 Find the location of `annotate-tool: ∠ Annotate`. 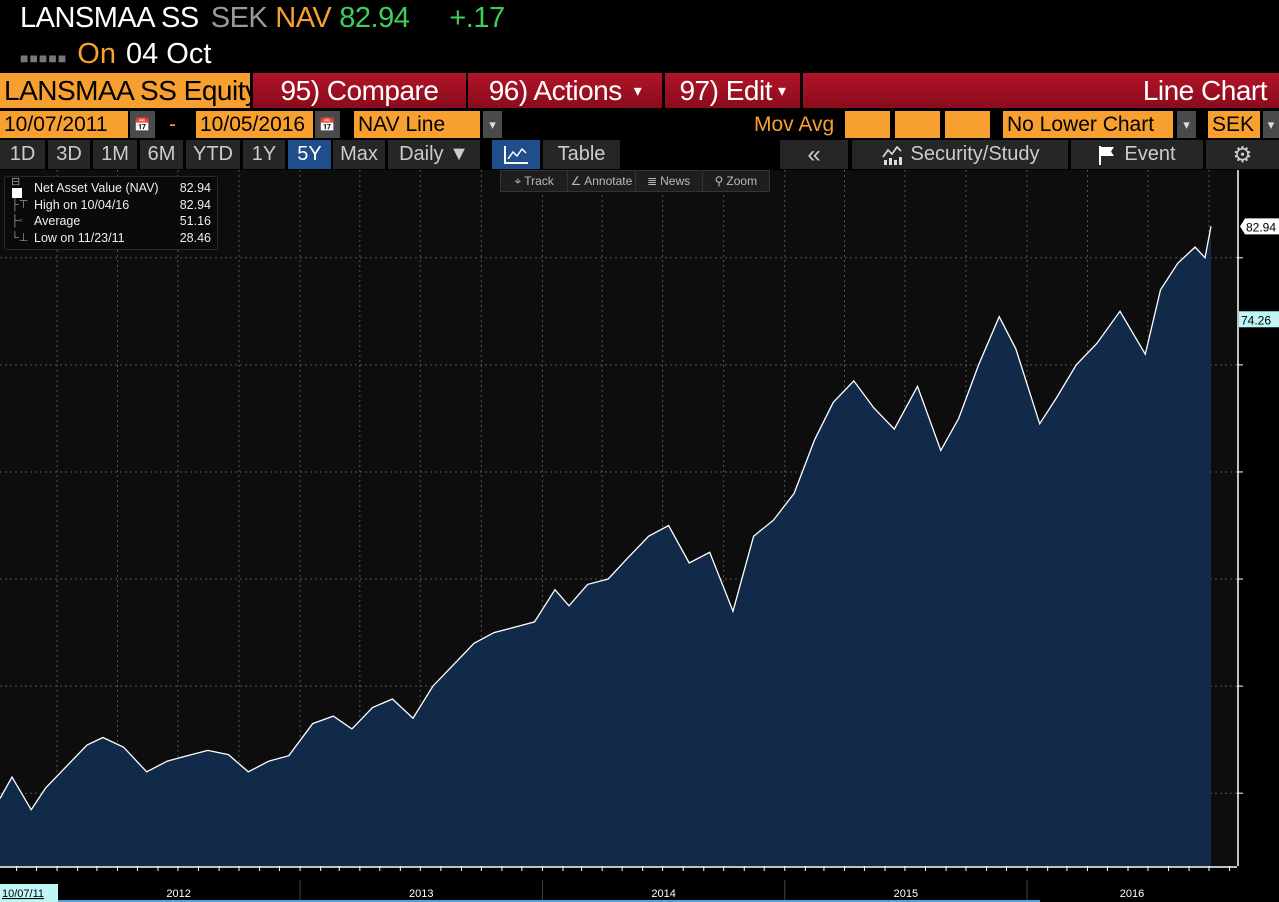

annotate-tool: ∠ Annotate is located at coordinates (602, 181).